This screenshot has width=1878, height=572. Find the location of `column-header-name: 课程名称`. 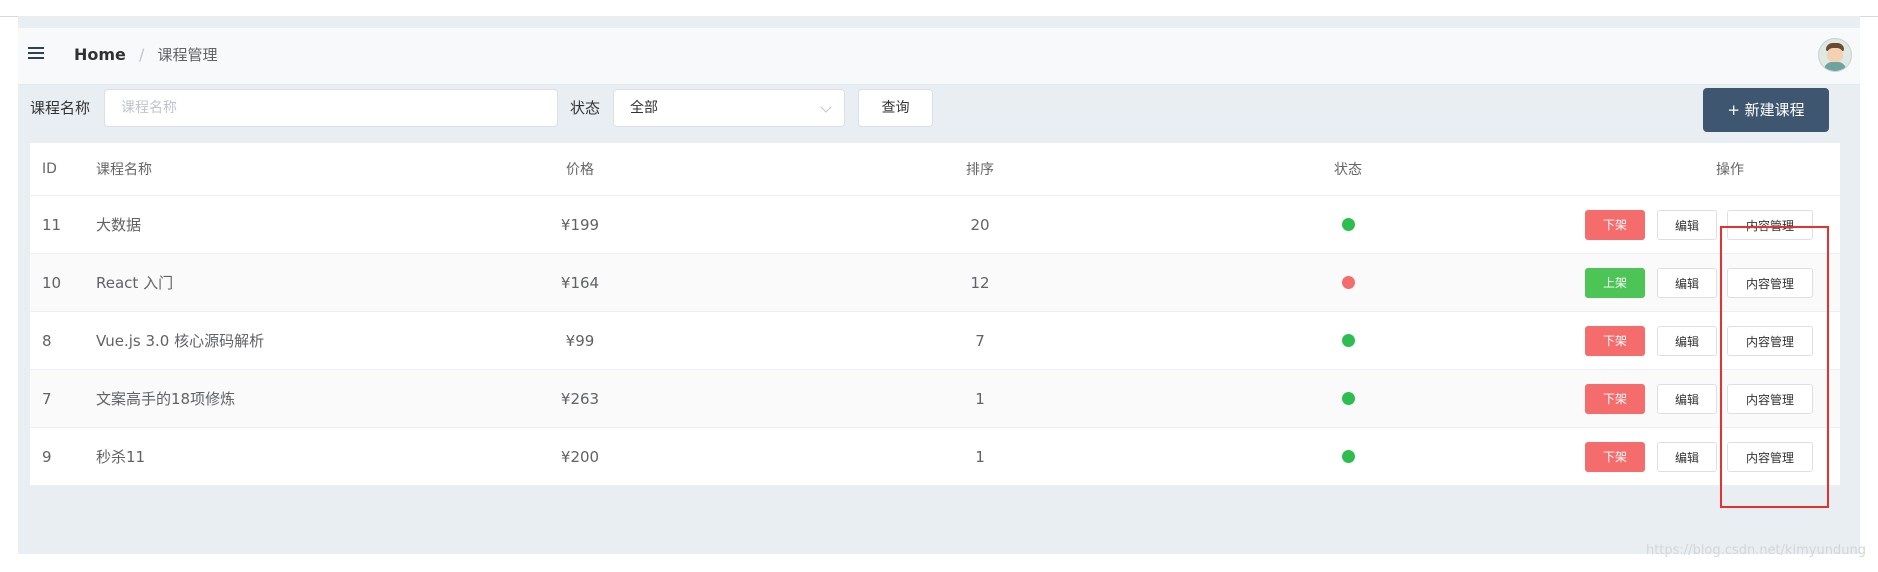

column-header-name: 课程名称 is located at coordinates (124, 170).